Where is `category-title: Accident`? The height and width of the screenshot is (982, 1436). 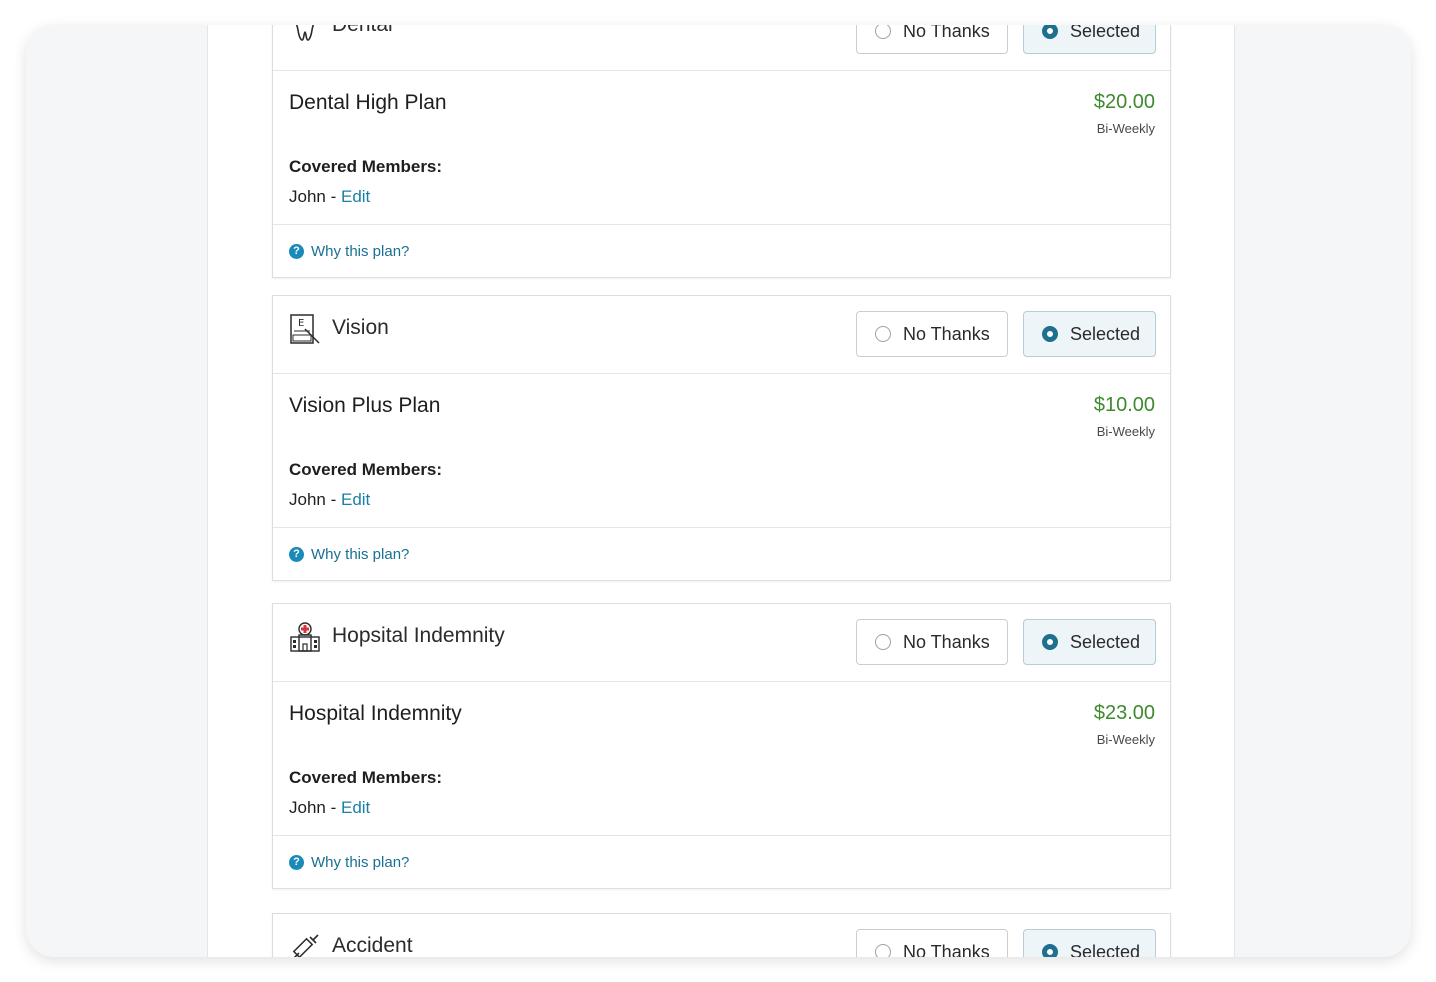
category-title: Accident is located at coordinates (372, 945).